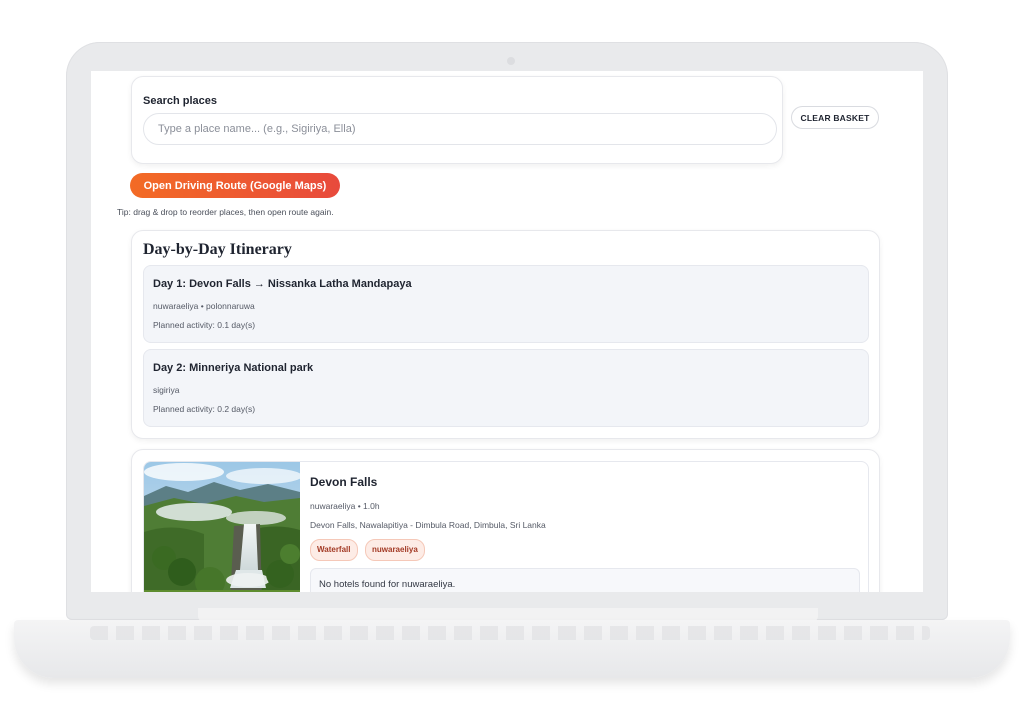  What do you see at coordinates (217, 249) in the screenshot?
I see `itinerary-title: Day-by-Day Itinerary` at bounding box center [217, 249].